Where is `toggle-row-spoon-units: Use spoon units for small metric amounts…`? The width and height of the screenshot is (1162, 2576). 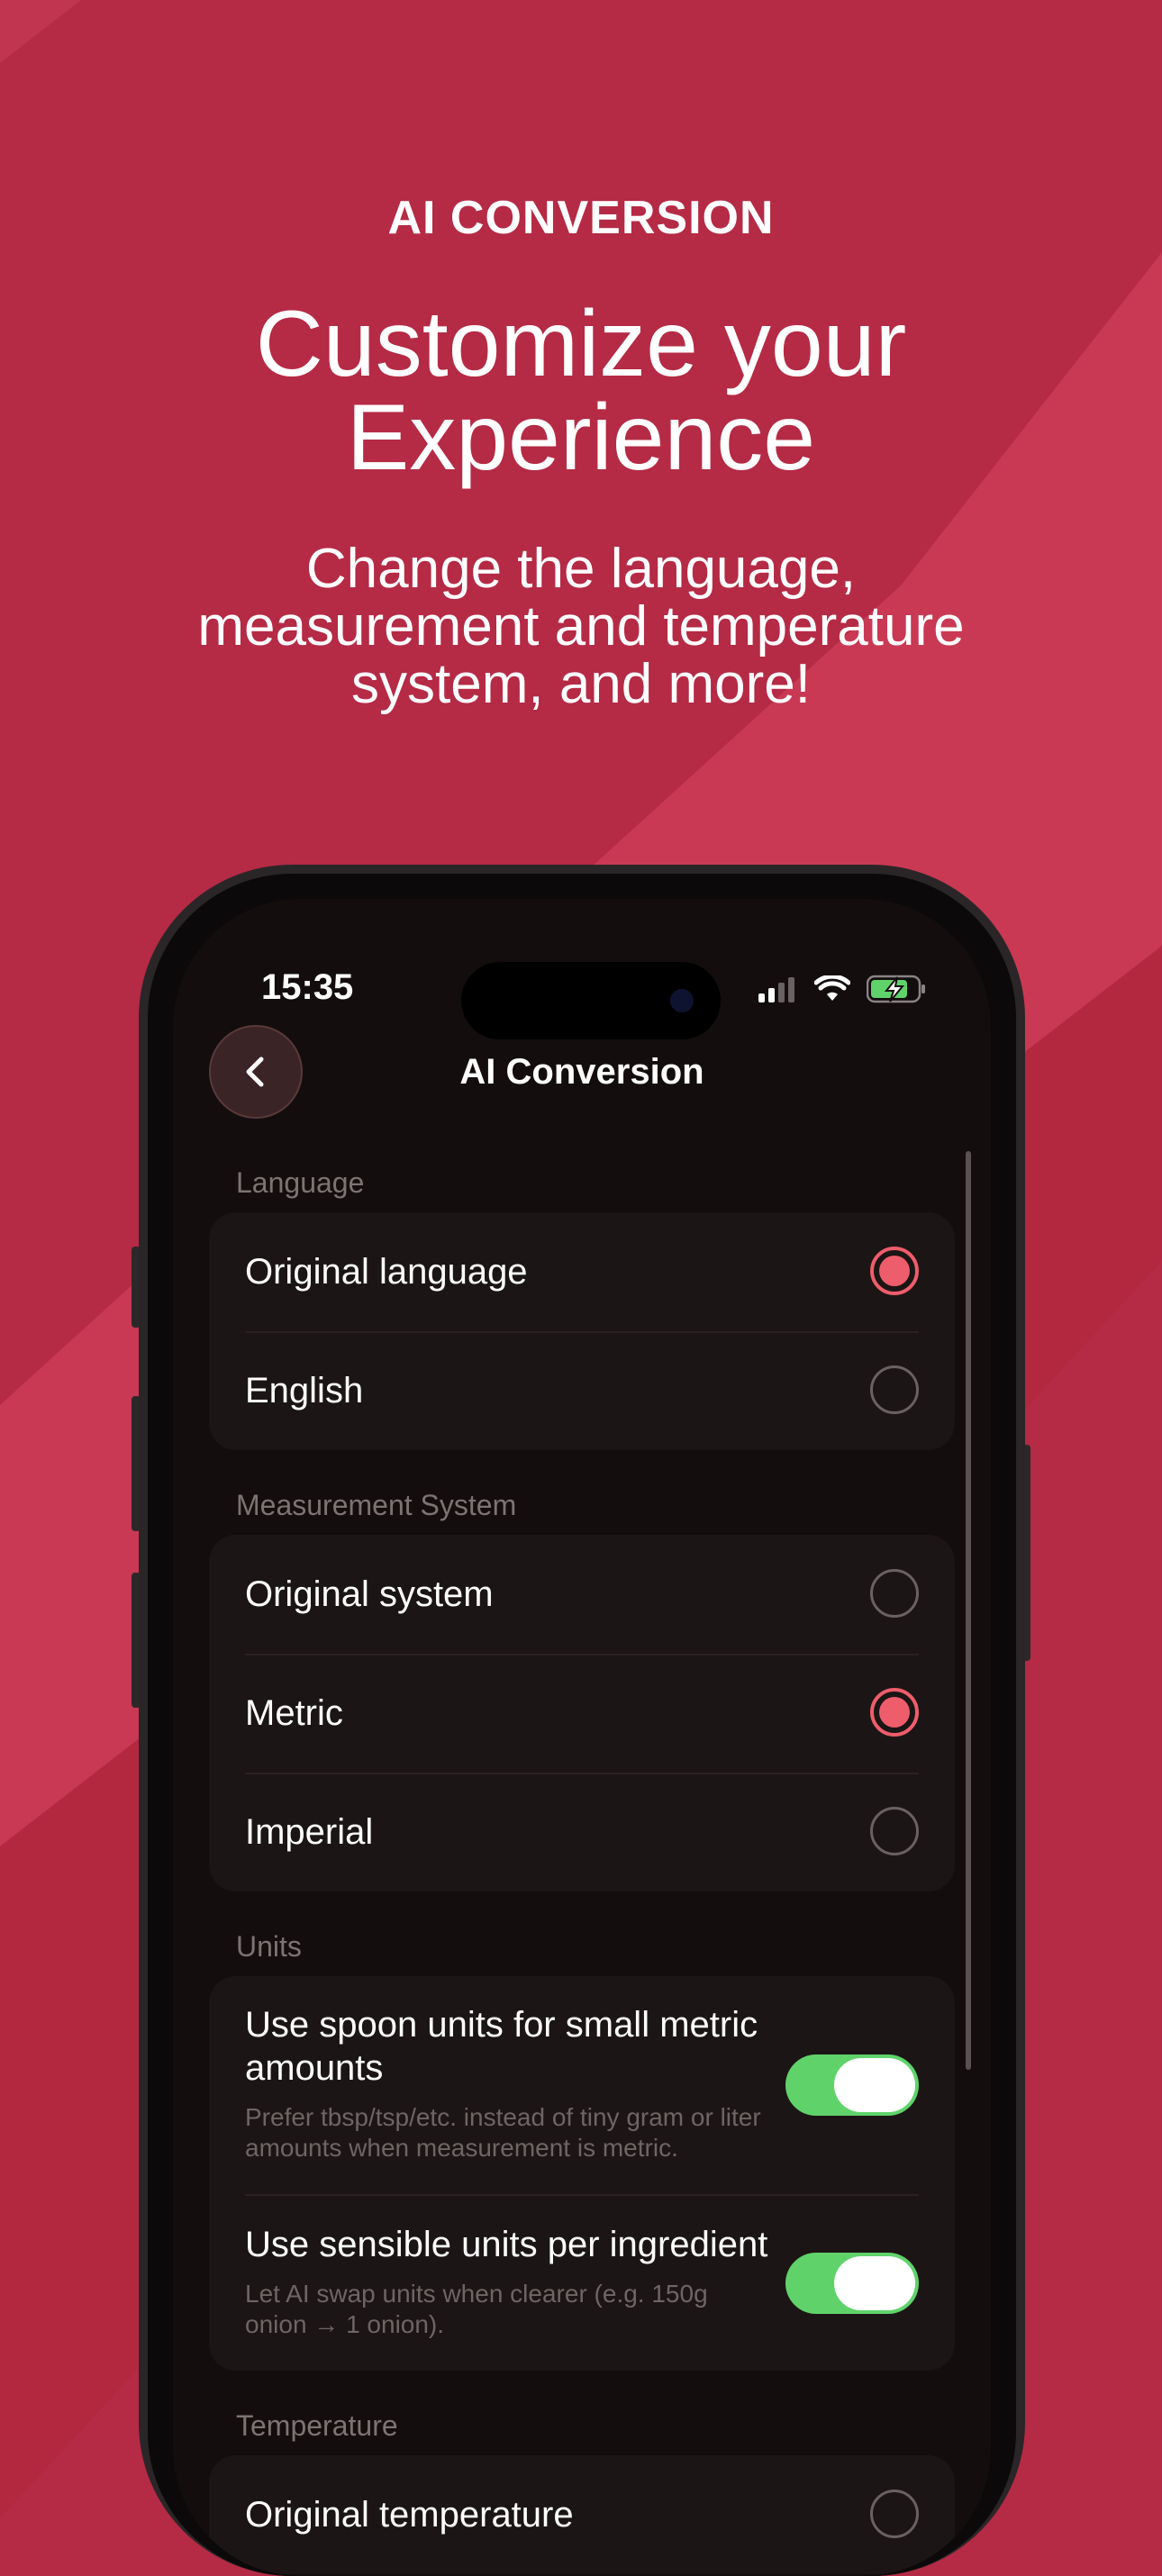 toggle-row-spoon-units: Use spoon units for small metric amounts… is located at coordinates (582, 2085).